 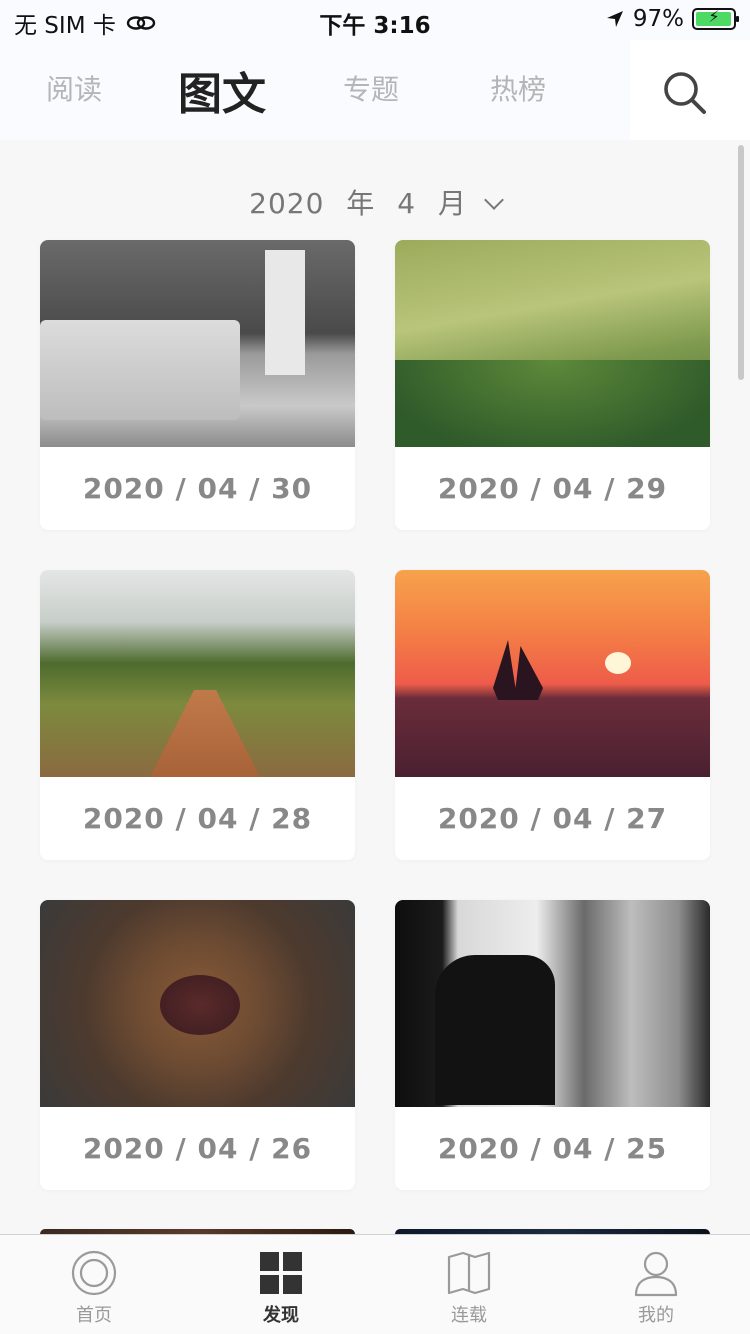 I want to click on article-card: 2020 / 04 / 29, so click(x=552, y=385).